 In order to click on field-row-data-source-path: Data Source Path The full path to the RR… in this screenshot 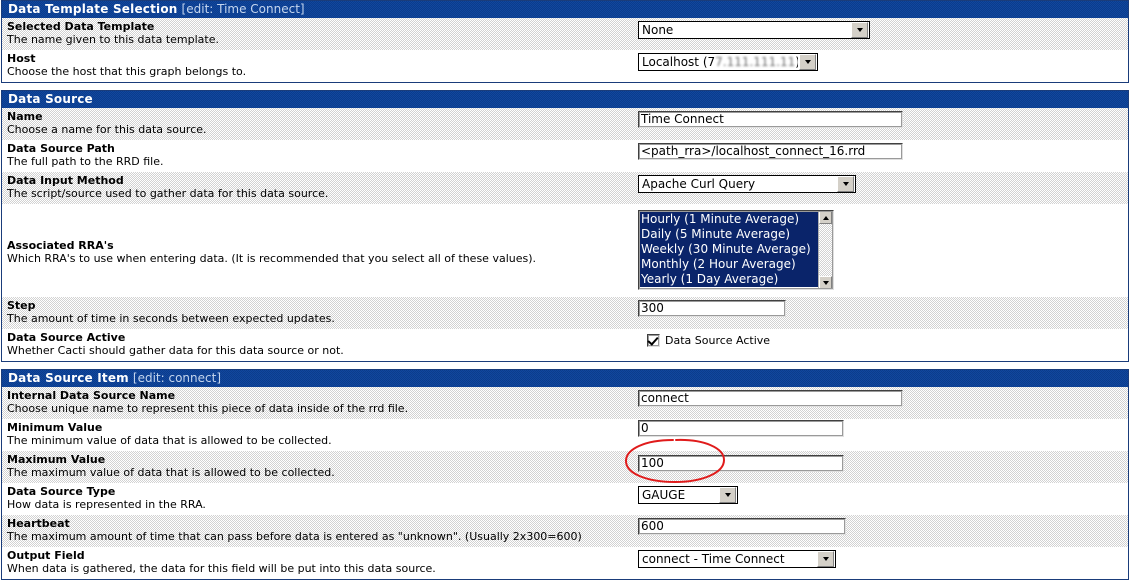, I will do `click(565, 156)`.